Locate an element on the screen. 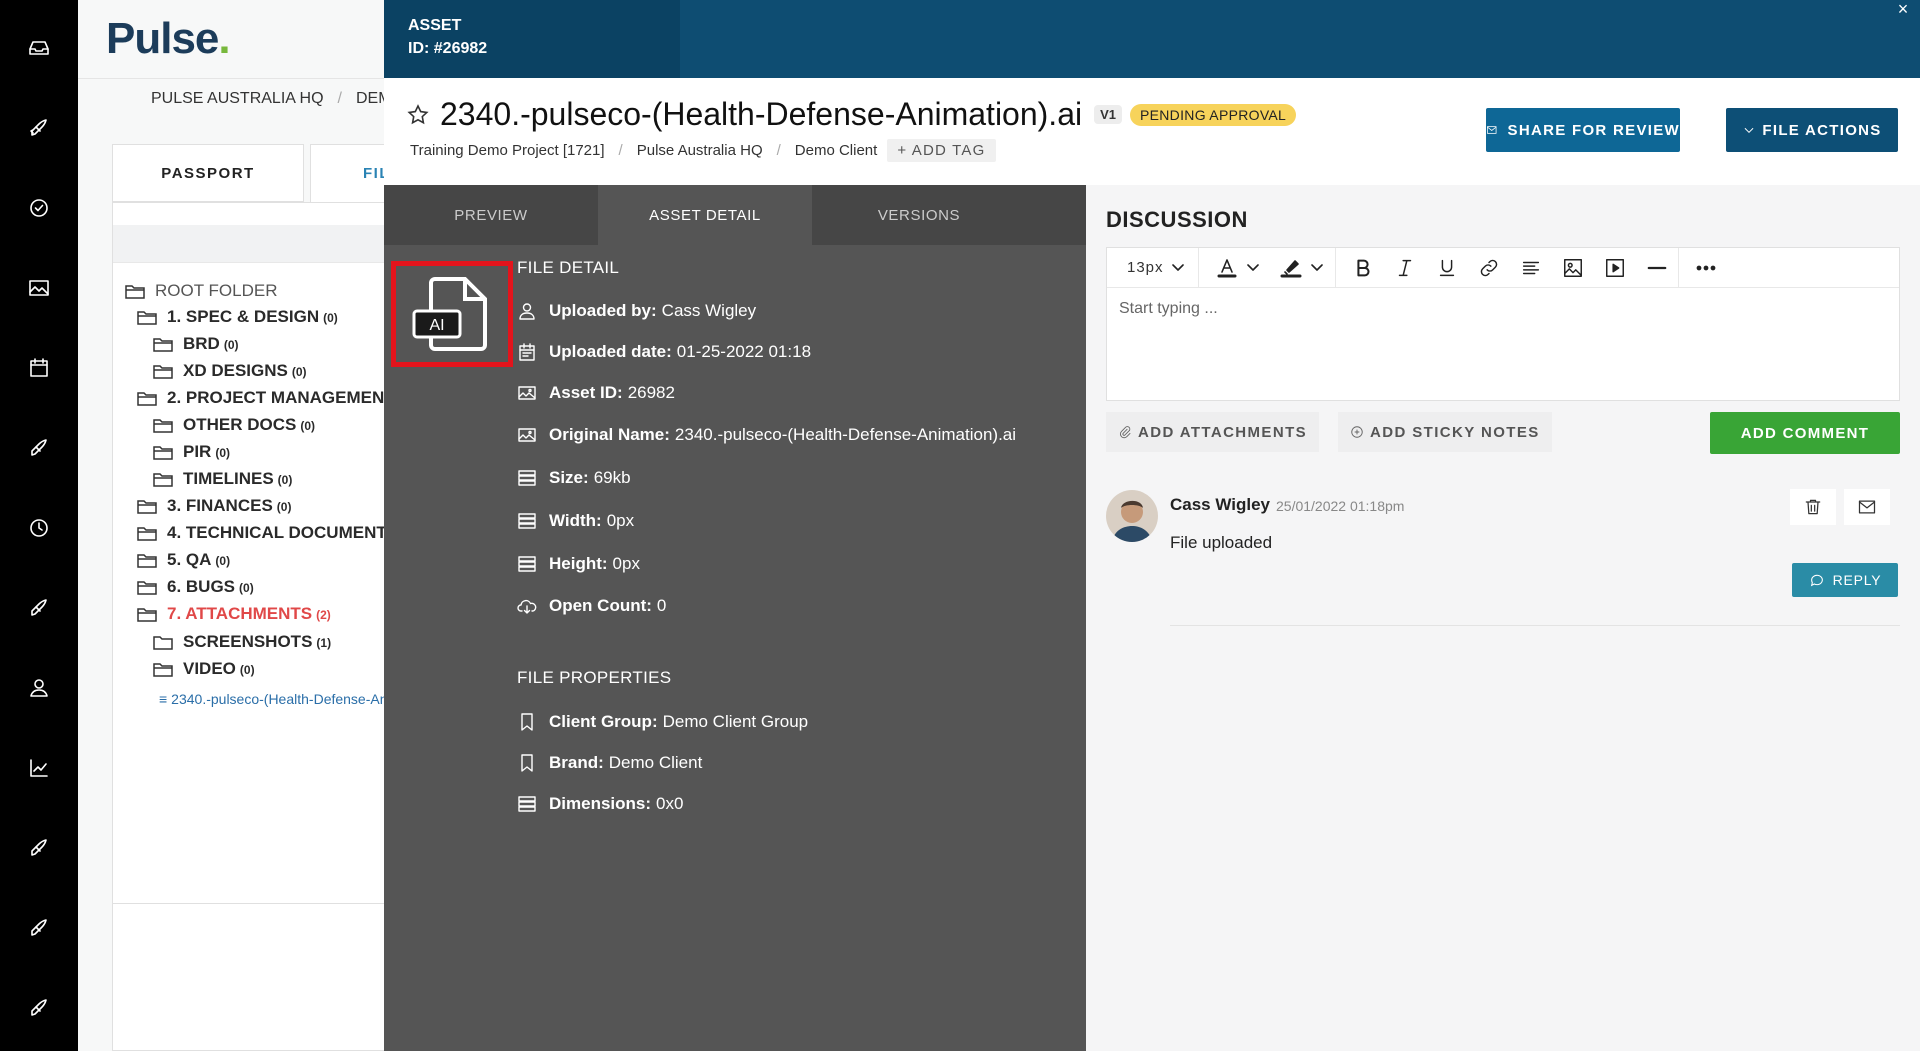 This screenshot has width=1920, height=1051. tree-folder: TIMELINES (0) is located at coordinates (222, 479).